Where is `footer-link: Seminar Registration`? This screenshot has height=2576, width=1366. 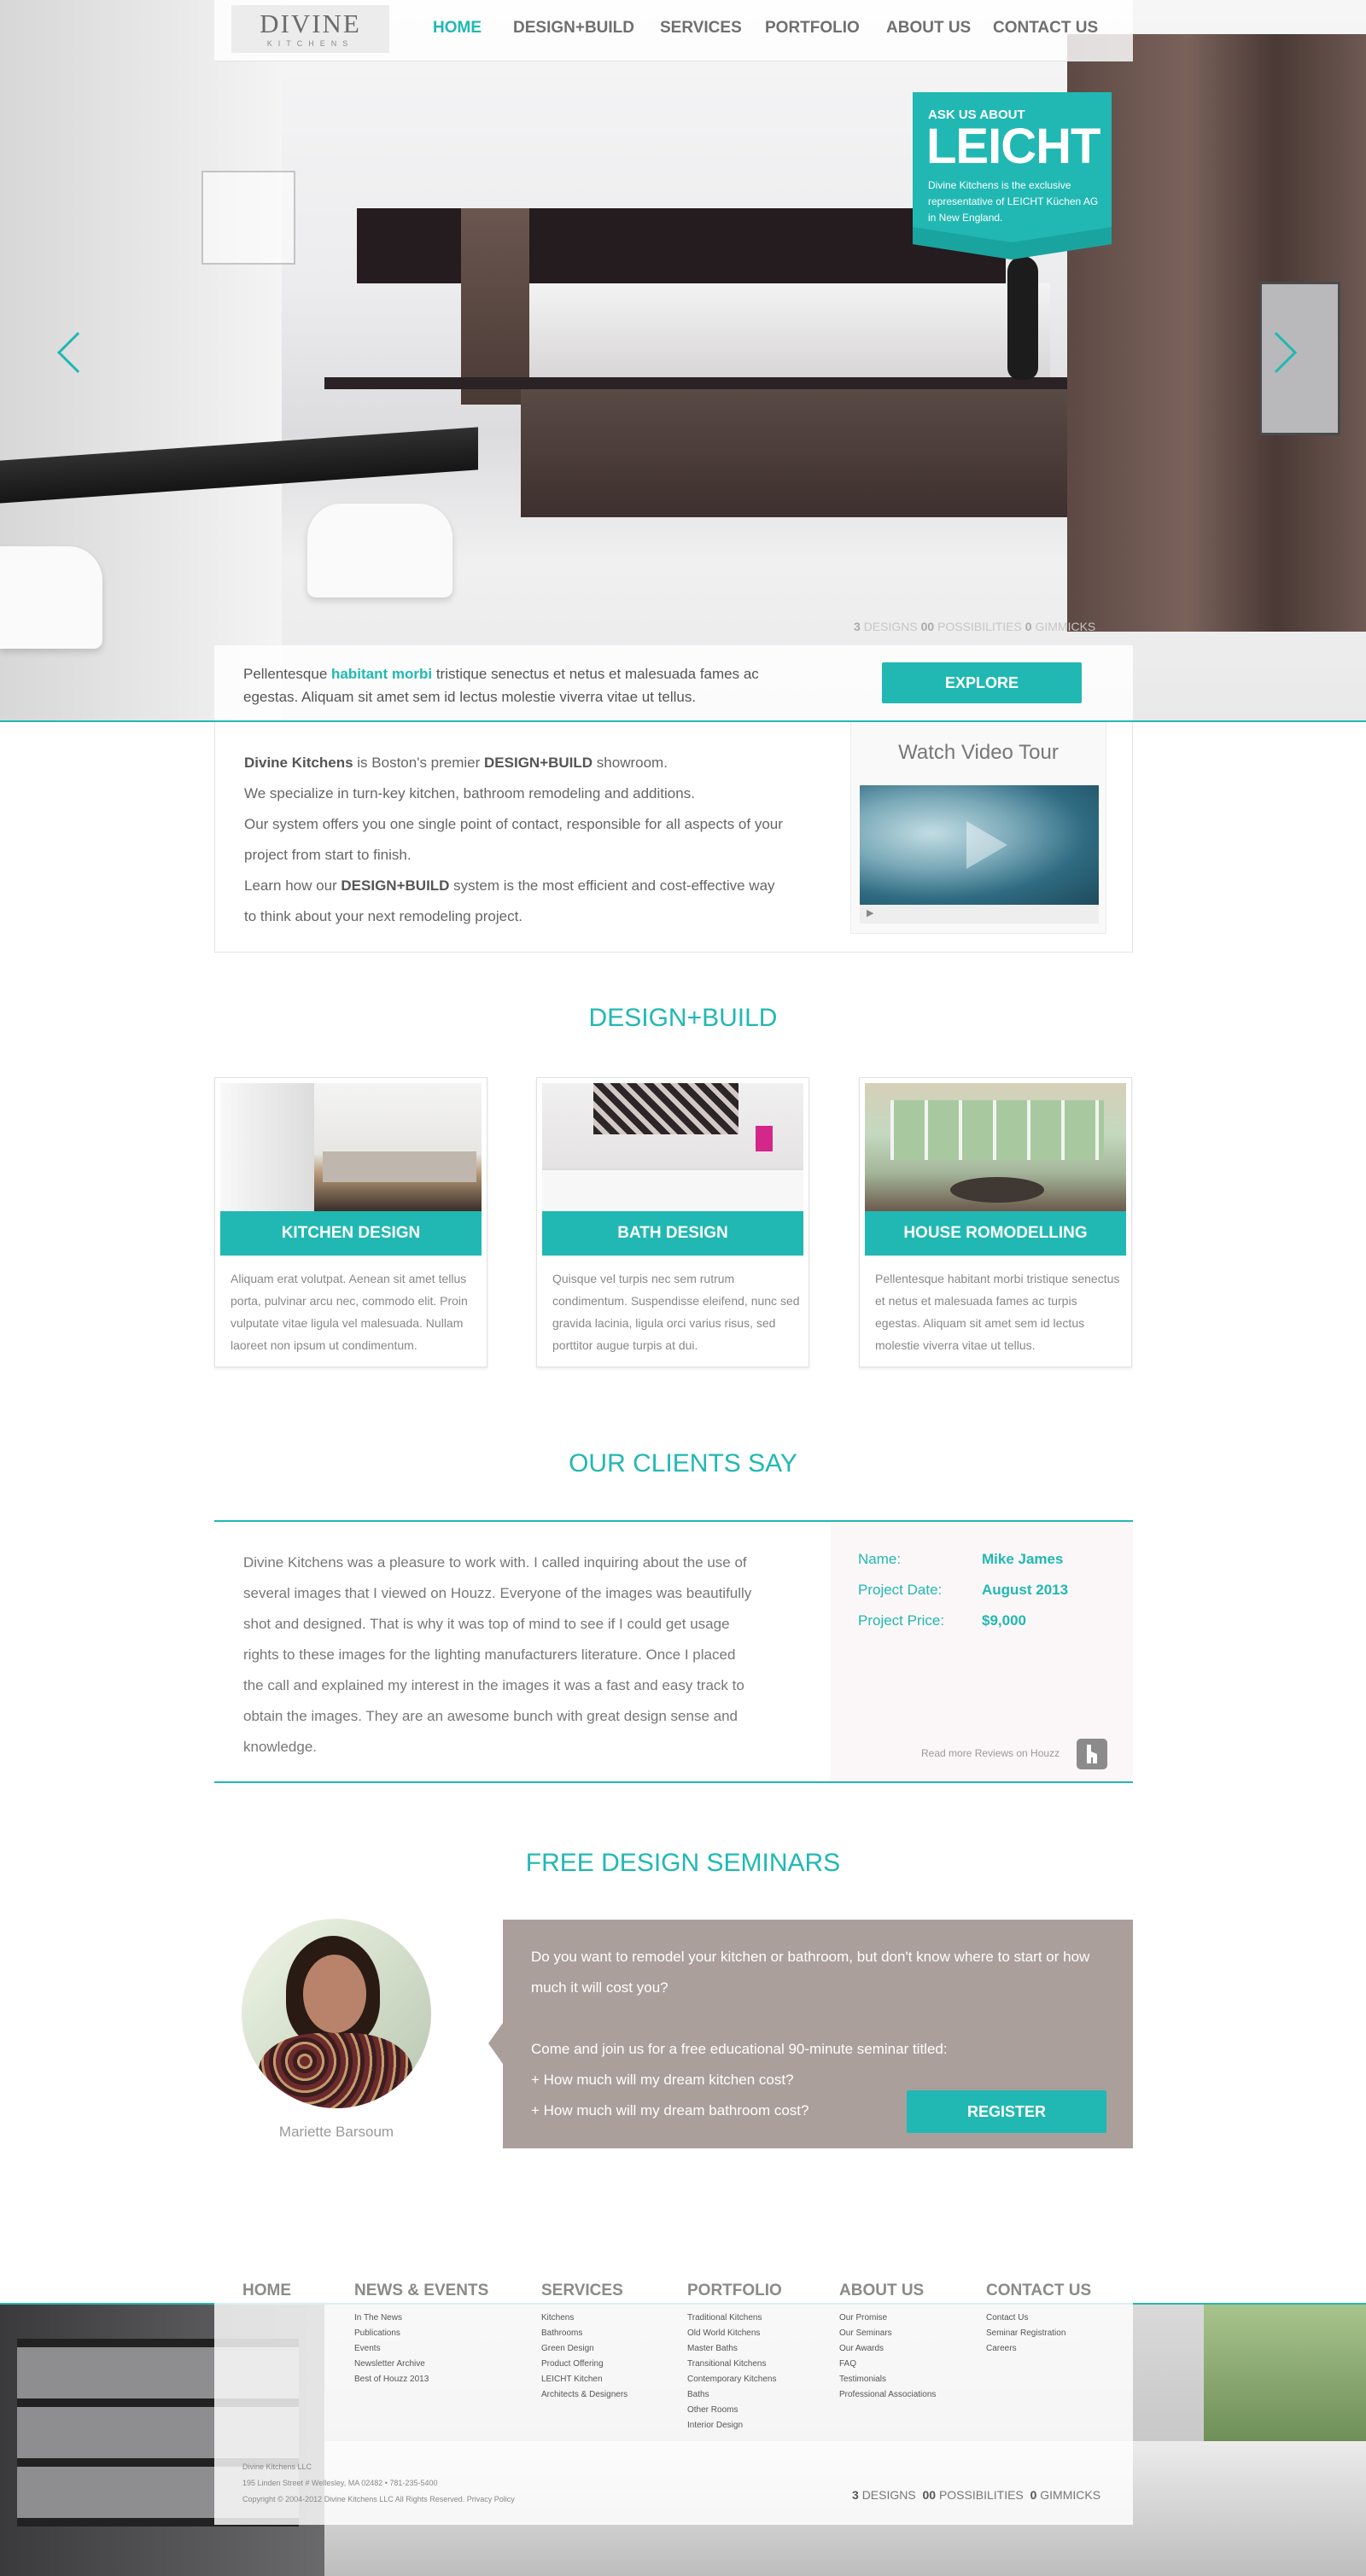 footer-link: Seminar Registration is located at coordinates (1038, 2333).